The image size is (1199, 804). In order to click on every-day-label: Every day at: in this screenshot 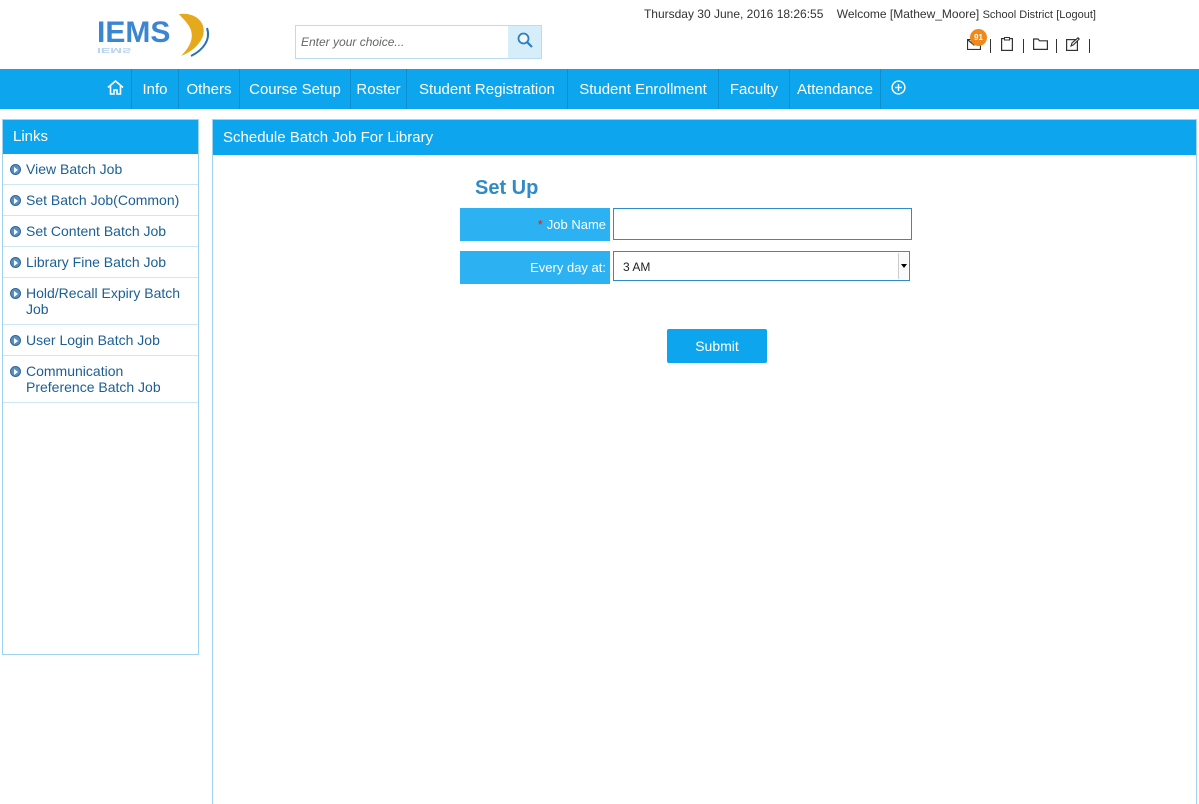, I will do `click(535, 267)`.